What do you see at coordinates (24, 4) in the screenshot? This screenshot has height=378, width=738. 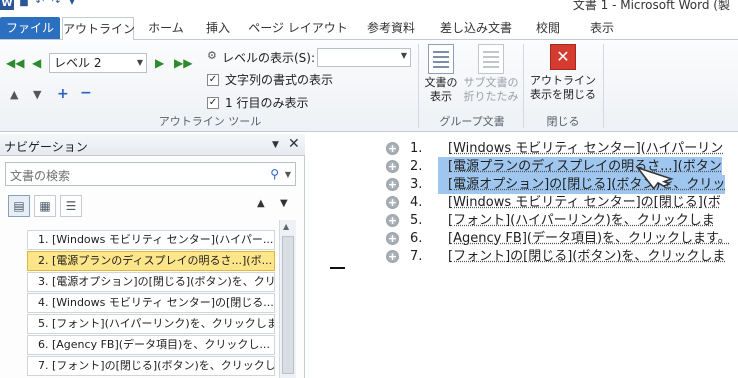 I see `save-icon: ■` at bounding box center [24, 4].